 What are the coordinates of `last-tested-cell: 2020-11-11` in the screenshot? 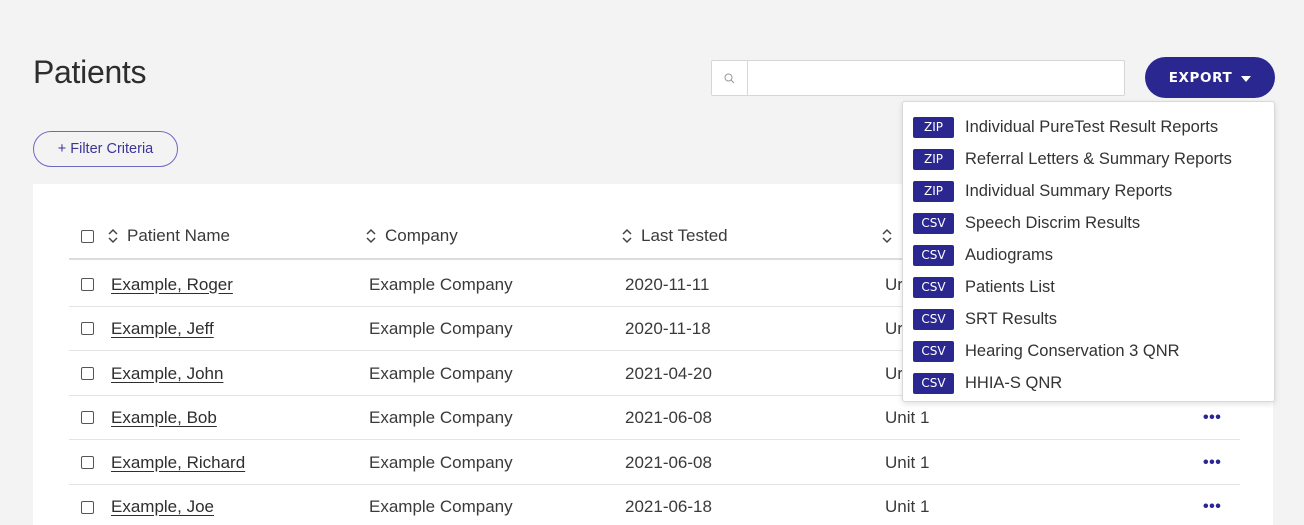 It's located at (667, 284).